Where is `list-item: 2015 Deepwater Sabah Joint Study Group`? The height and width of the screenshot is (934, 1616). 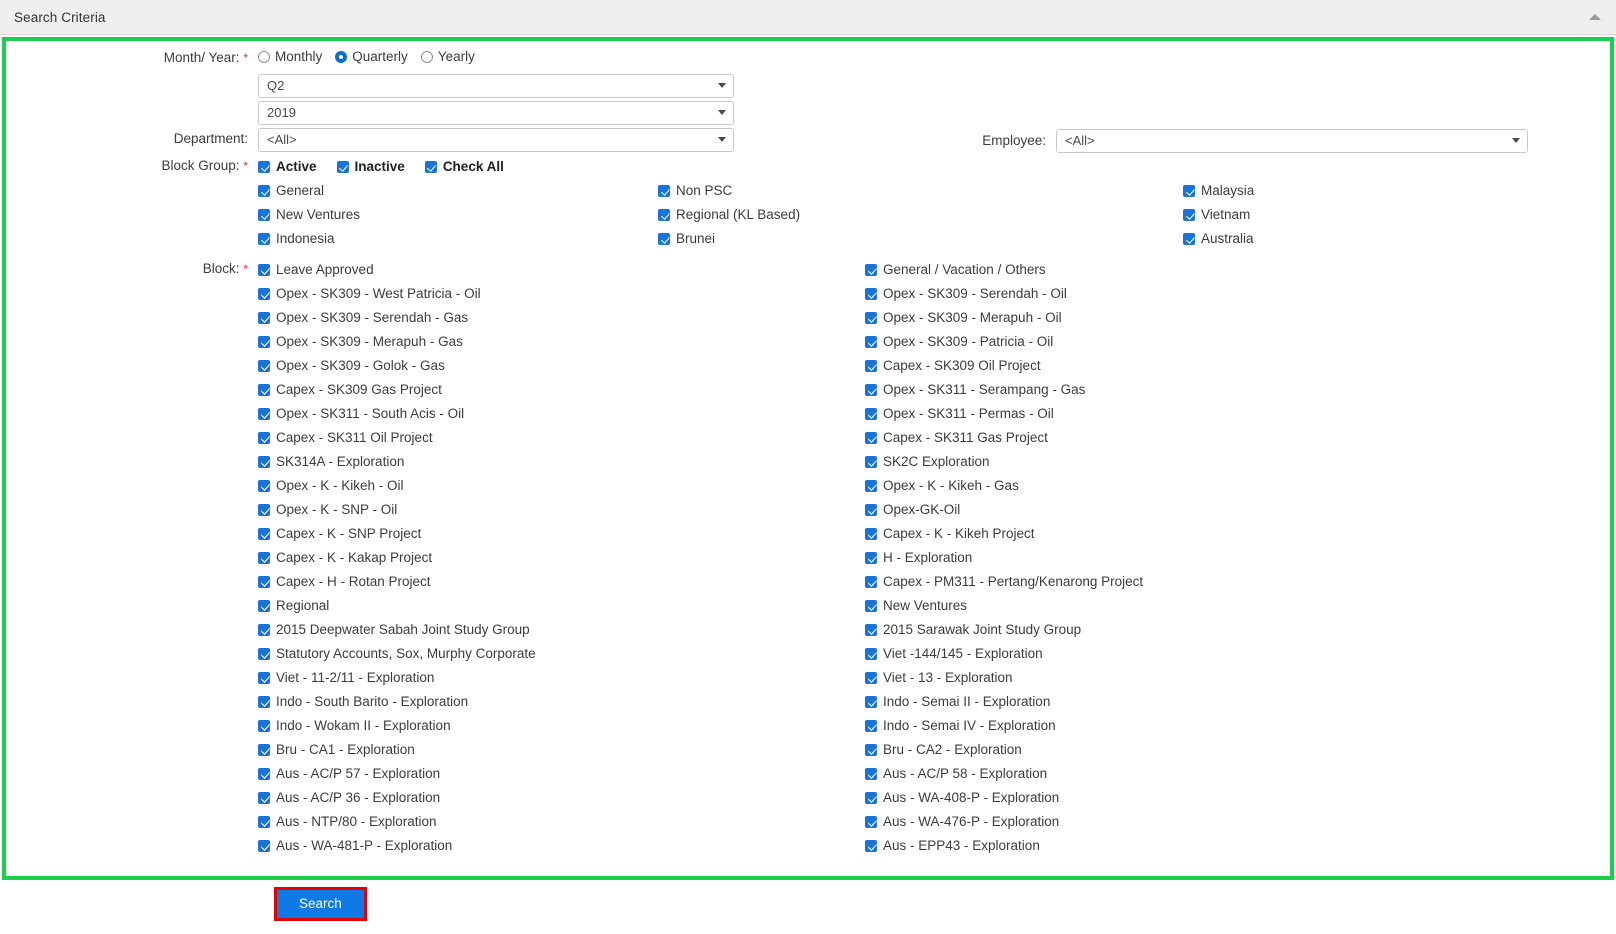
list-item: 2015 Deepwater Sabah Joint Study Group is located at coordinates (561, 630).